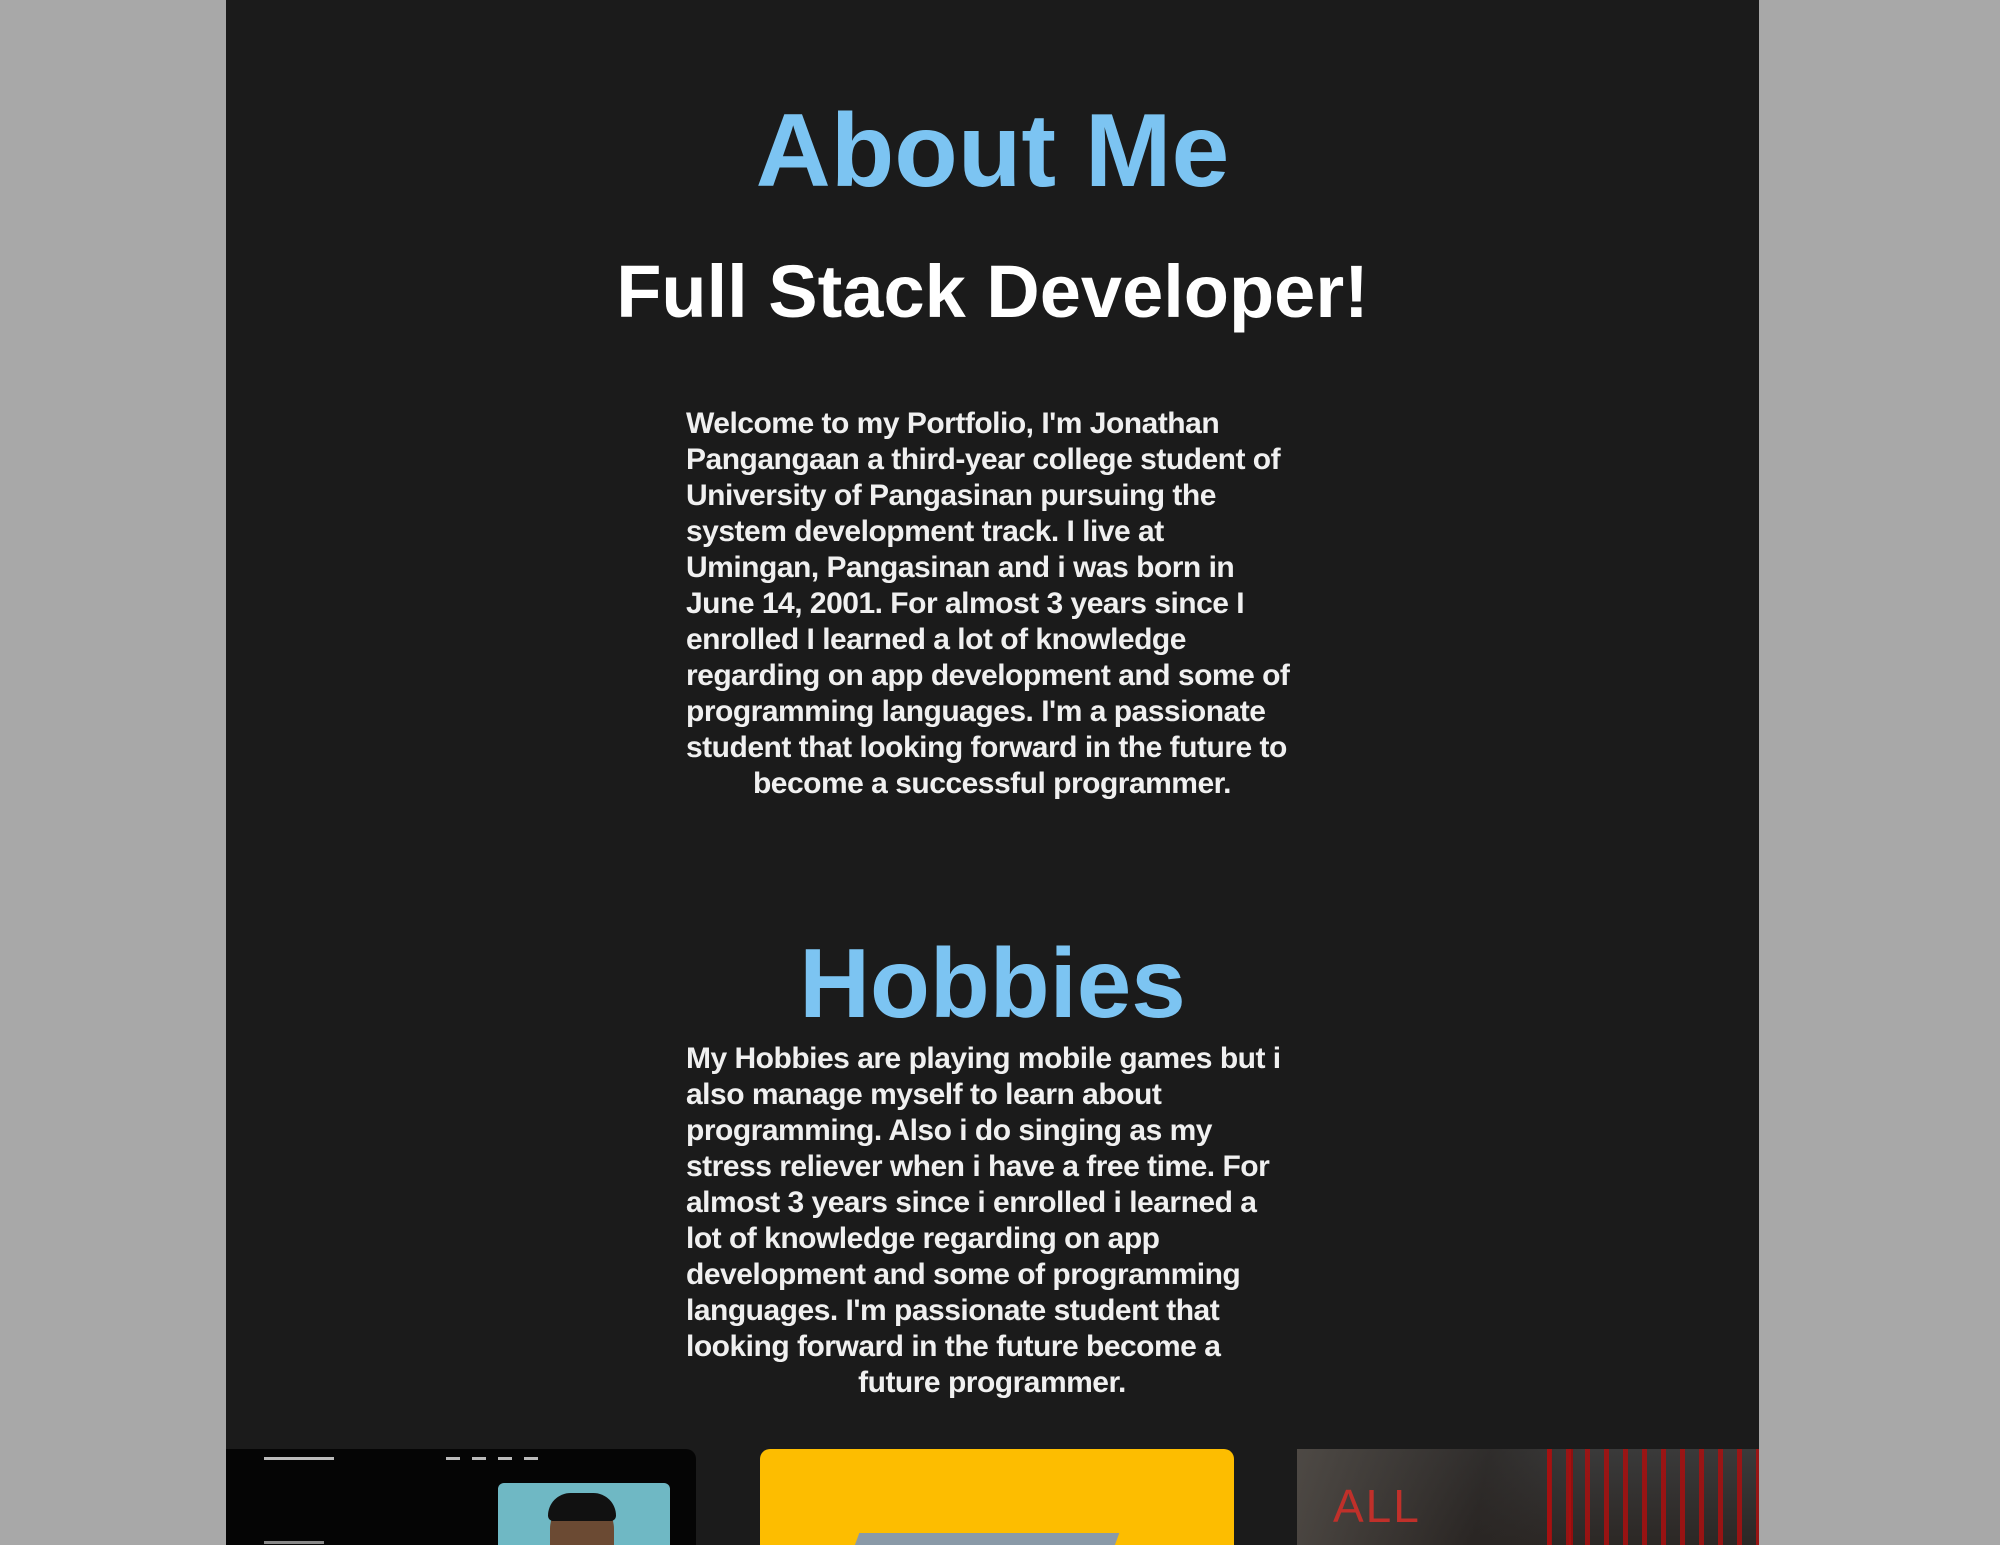 Image resolution: width=2000 pixels, height=1545 pixels. I want to click on thumbnail-nav-links, so click(496, 1458).